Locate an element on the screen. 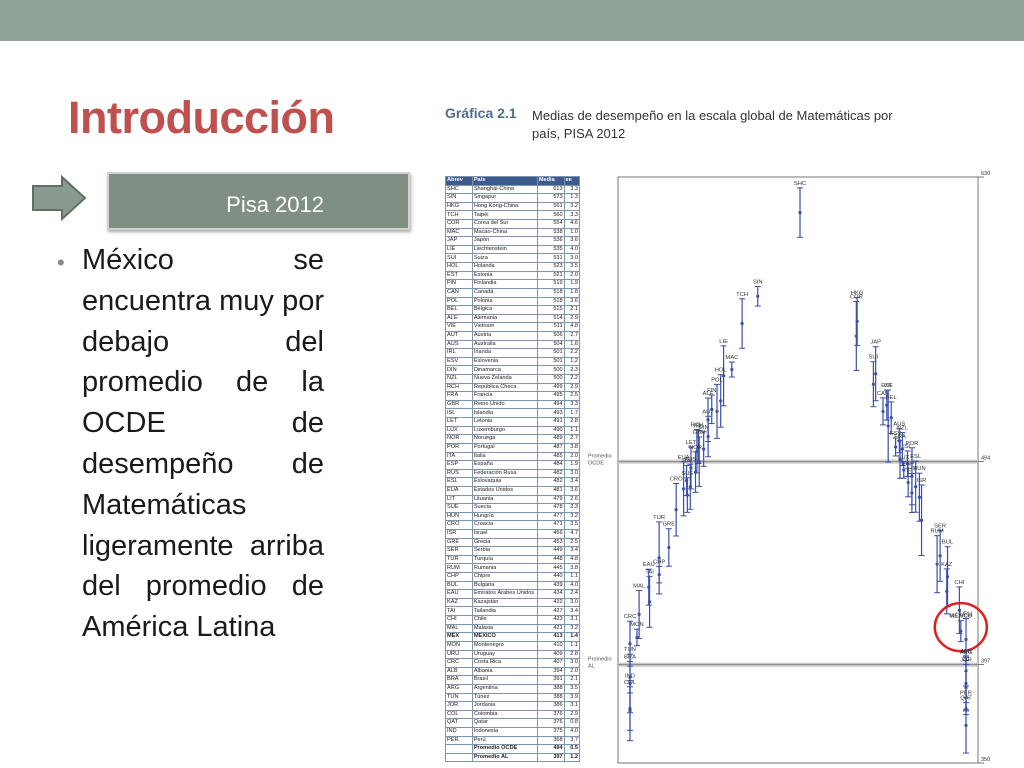  table-row: PER Perú 368 3.7 is located at coordinates (513, 740).